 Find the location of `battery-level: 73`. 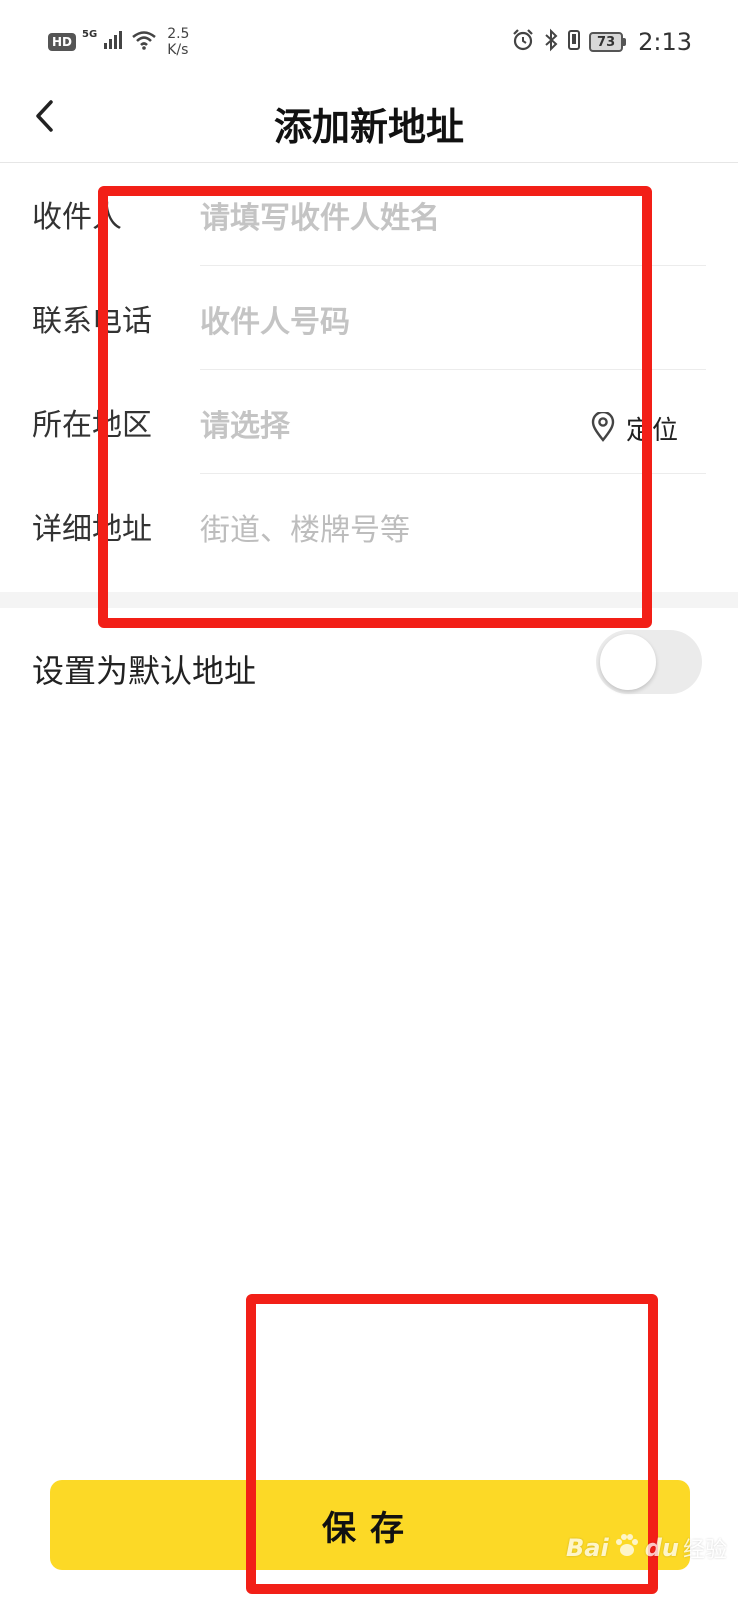

battery-level: 73 is located at coordinates (606, 42).